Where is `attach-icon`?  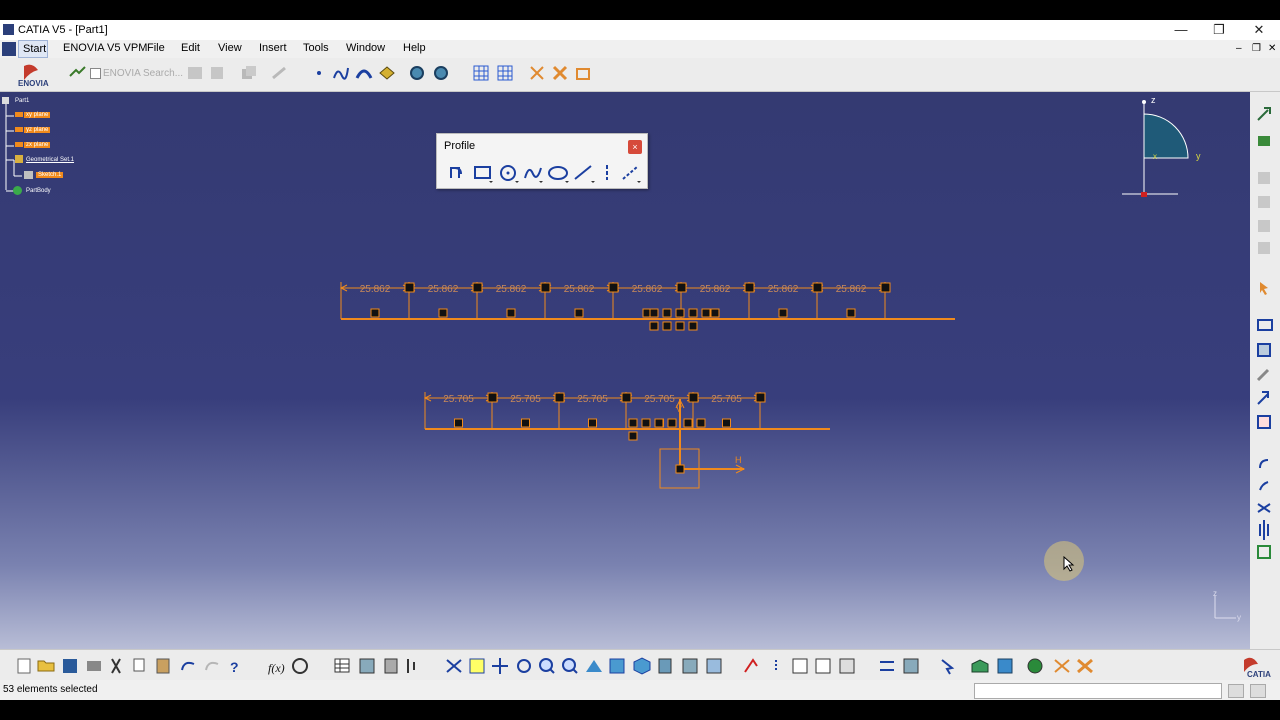
attach-icon is located at coordinates (1263, 375).